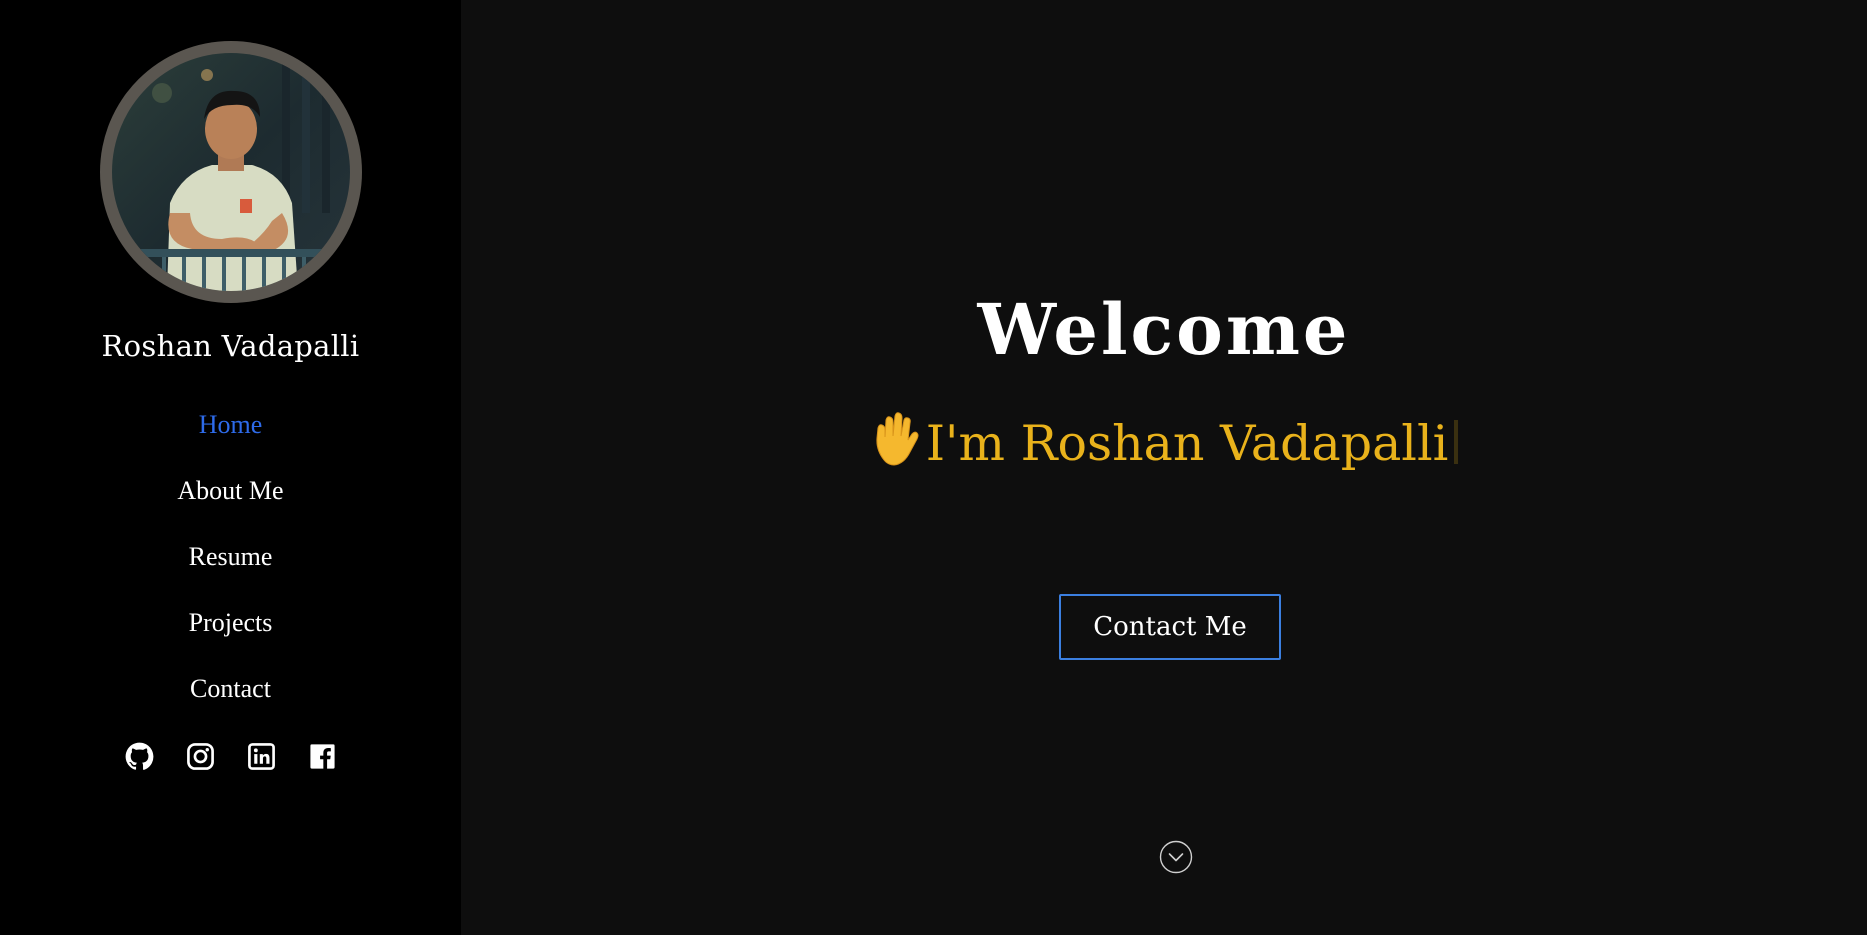 Image resolution: width=1867 pixels, height=935 pixels. Describe the element at coordinates (1456, 442) in the screenshot. I see `typing-cursor` at that location.